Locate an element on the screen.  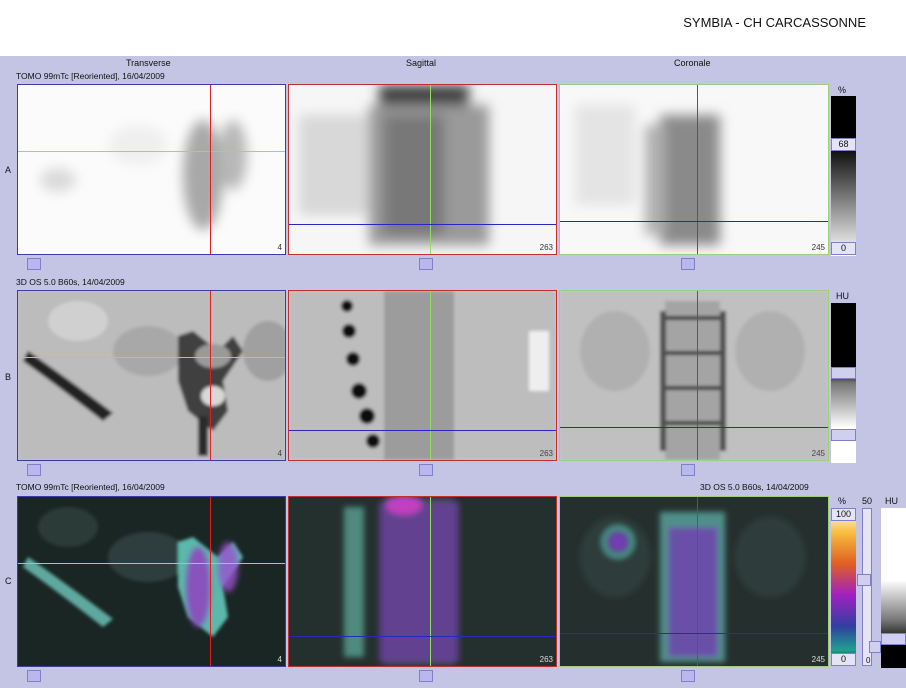
row-c-sagittal-crosshair-h is located at coordinates (422, 636).